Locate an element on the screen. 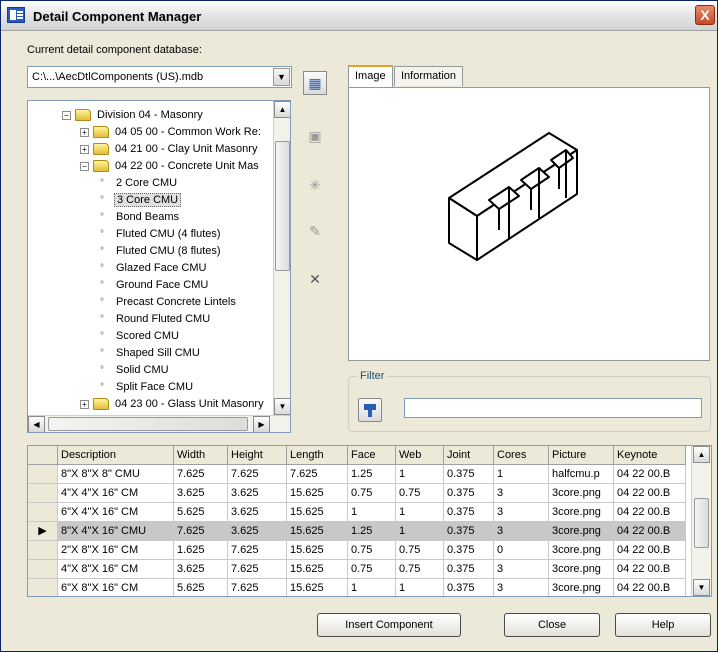  database-select: C:\...\AecDtlComponents (US).mdb ▼ is located at coordinates (159, 77).